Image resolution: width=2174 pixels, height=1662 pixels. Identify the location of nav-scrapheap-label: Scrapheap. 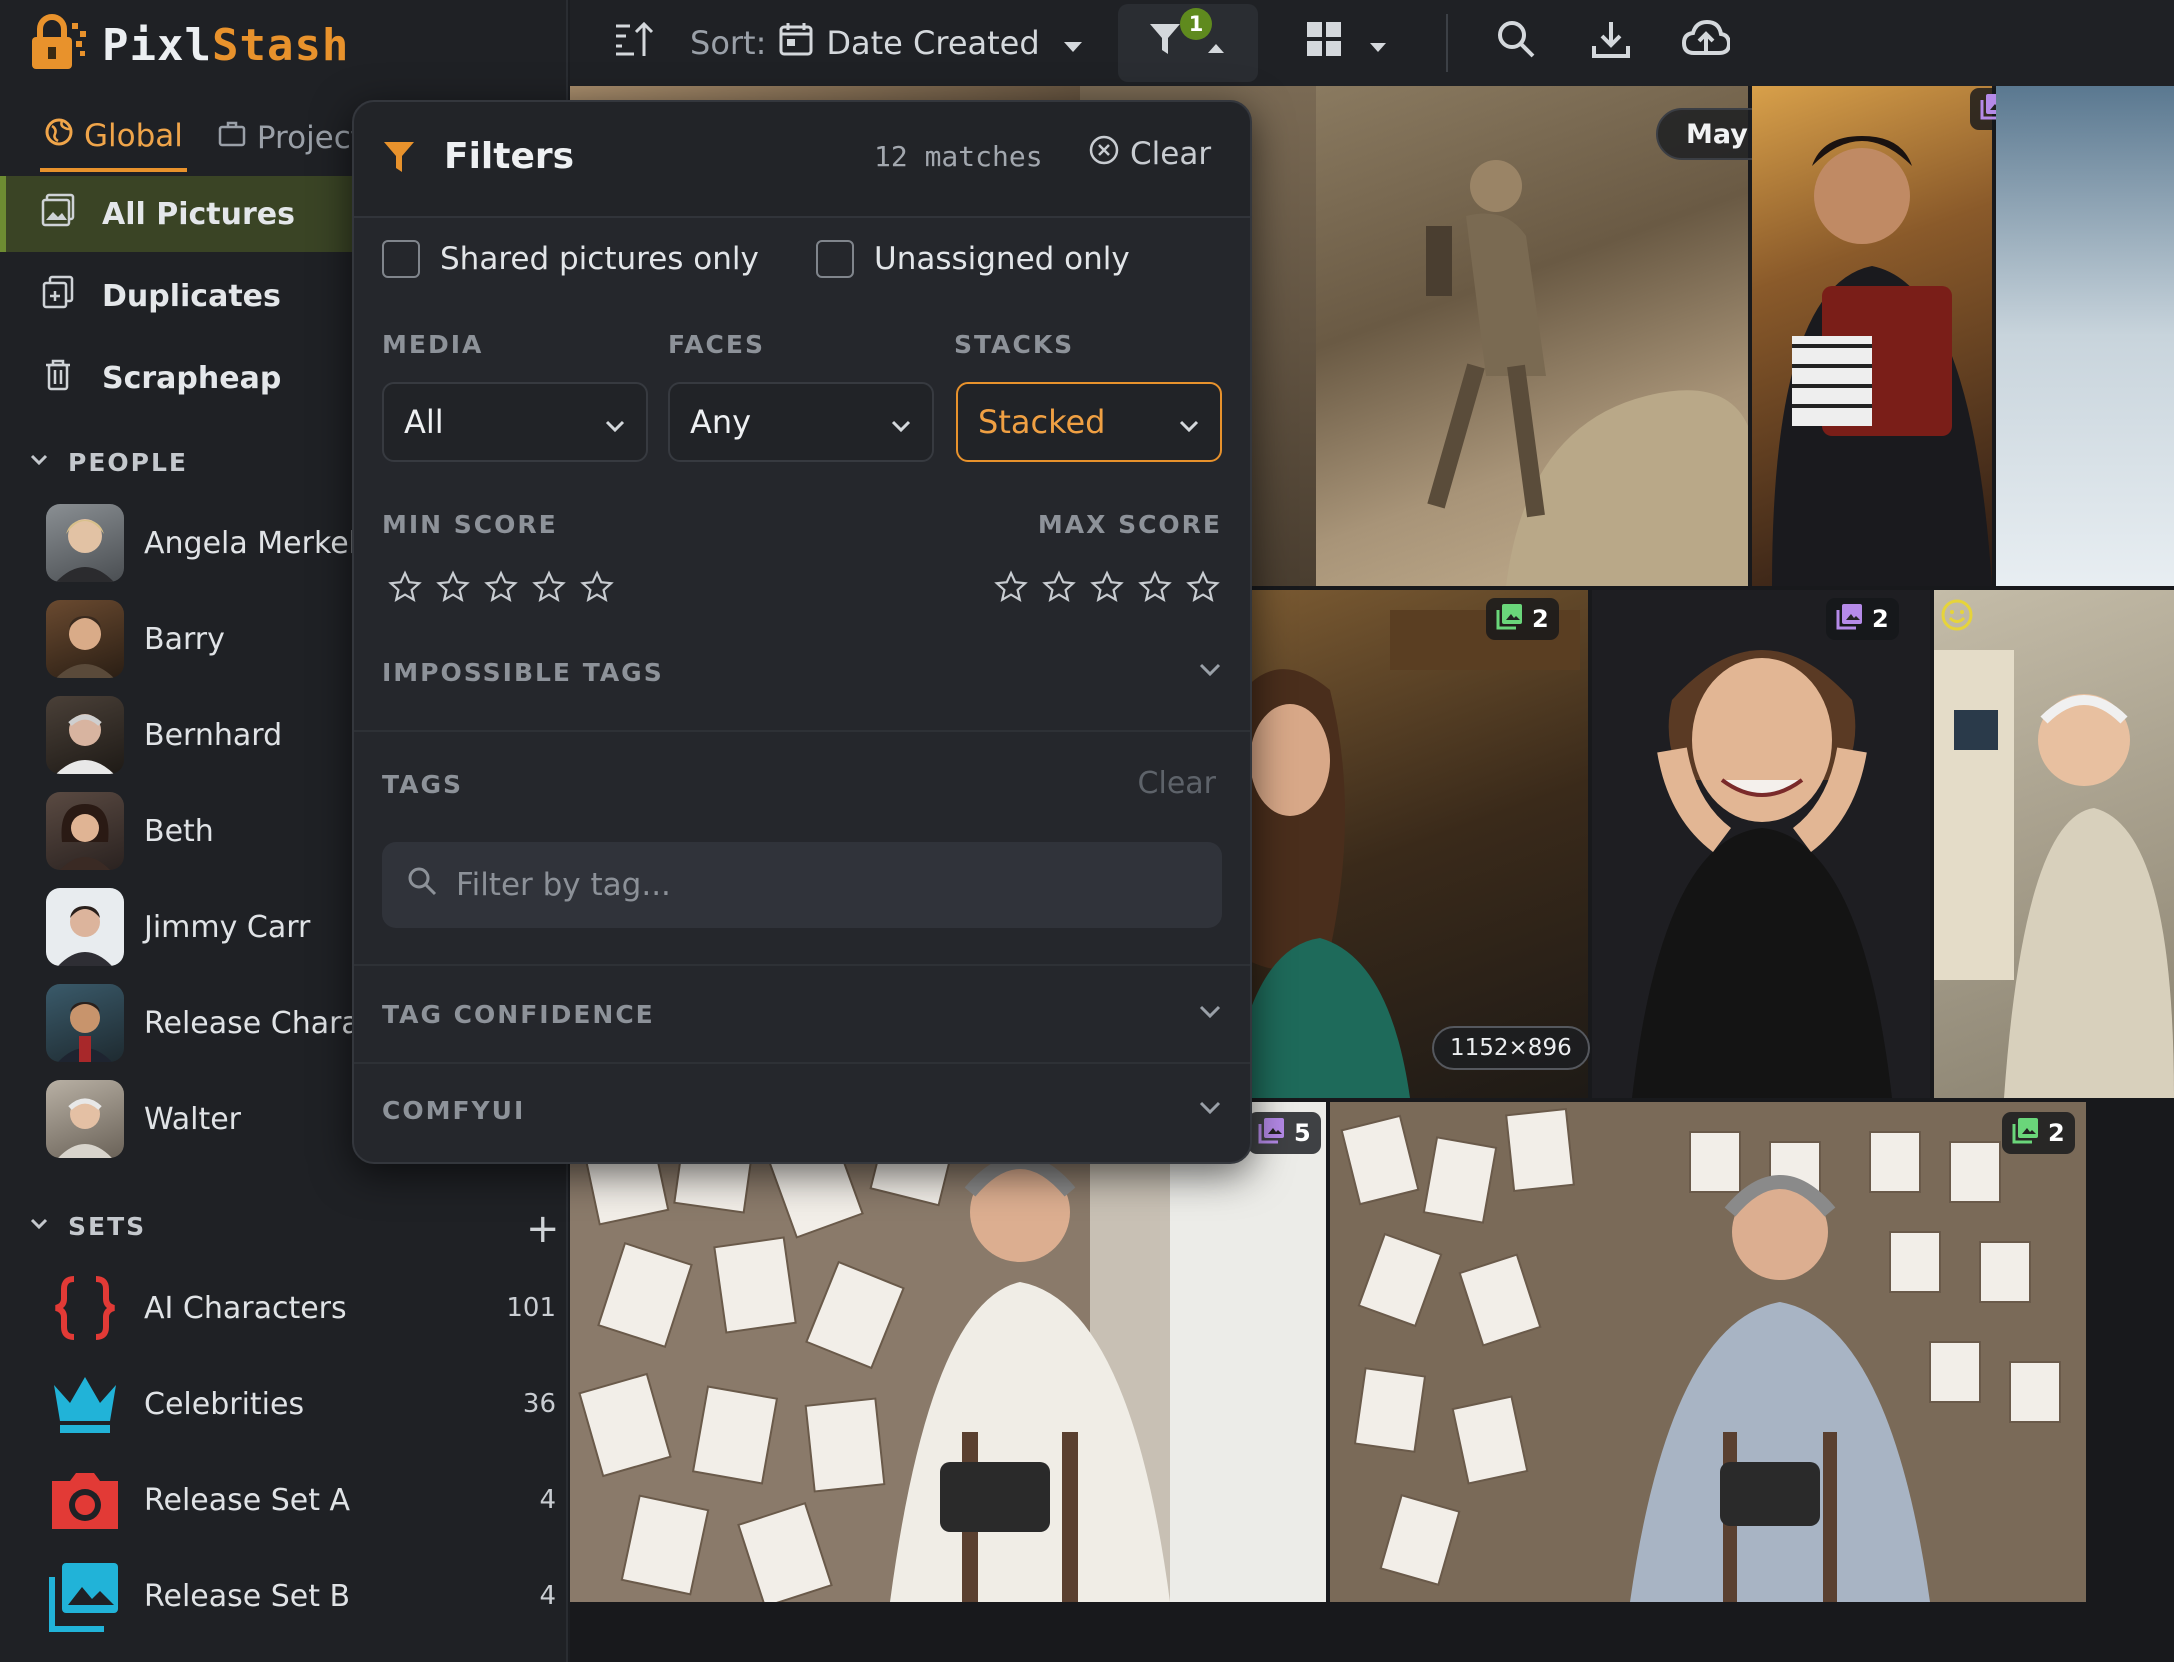
(192, 378).